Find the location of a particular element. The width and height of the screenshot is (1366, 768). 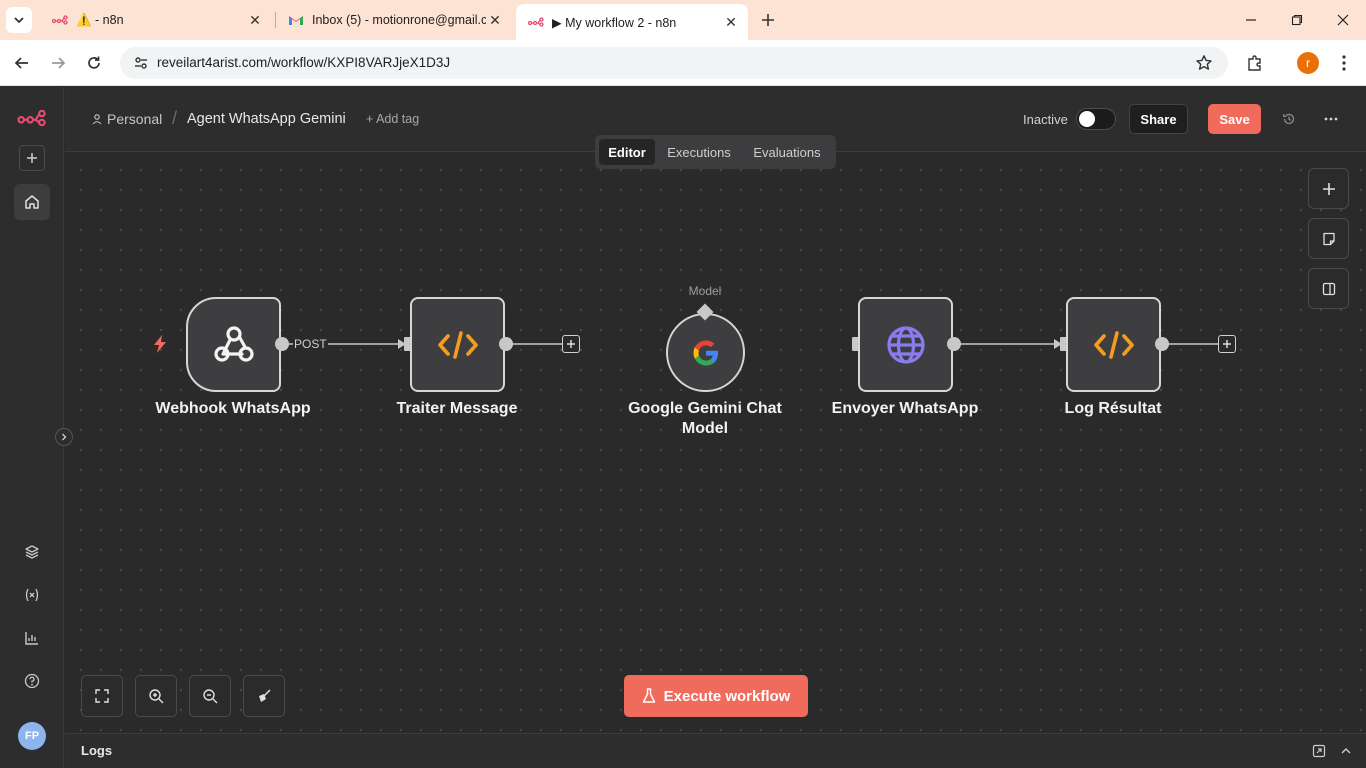

zoom-in-icon is located at coordinates (156, 696).